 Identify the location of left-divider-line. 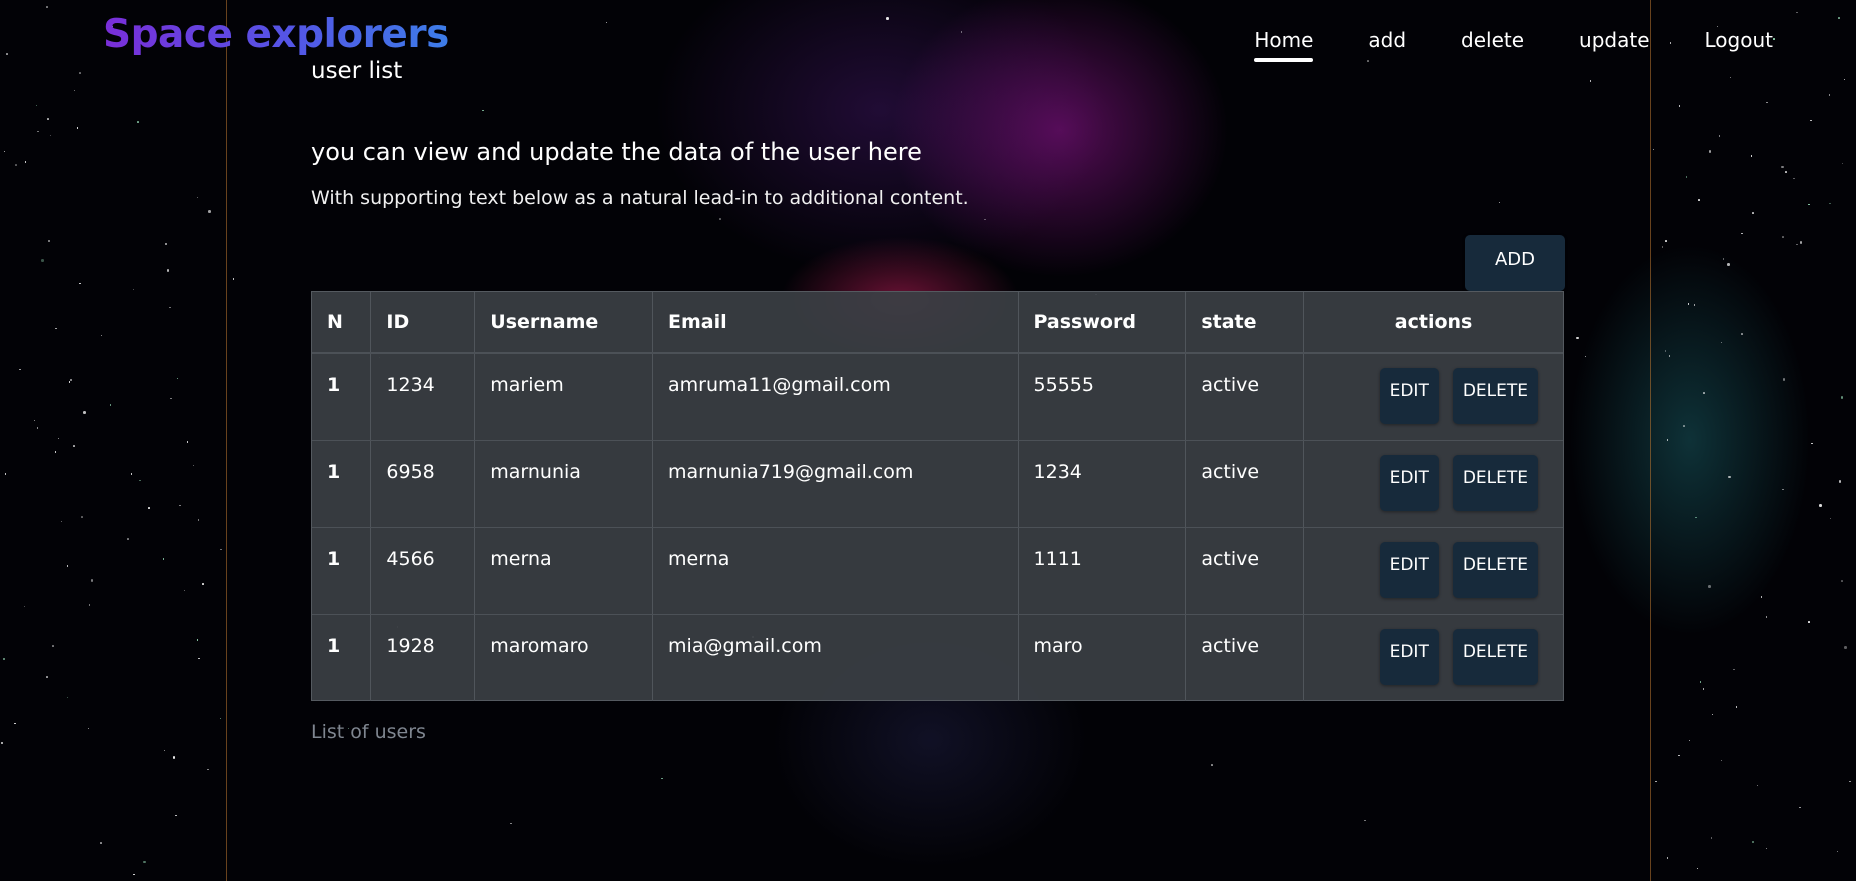
(226, 440).